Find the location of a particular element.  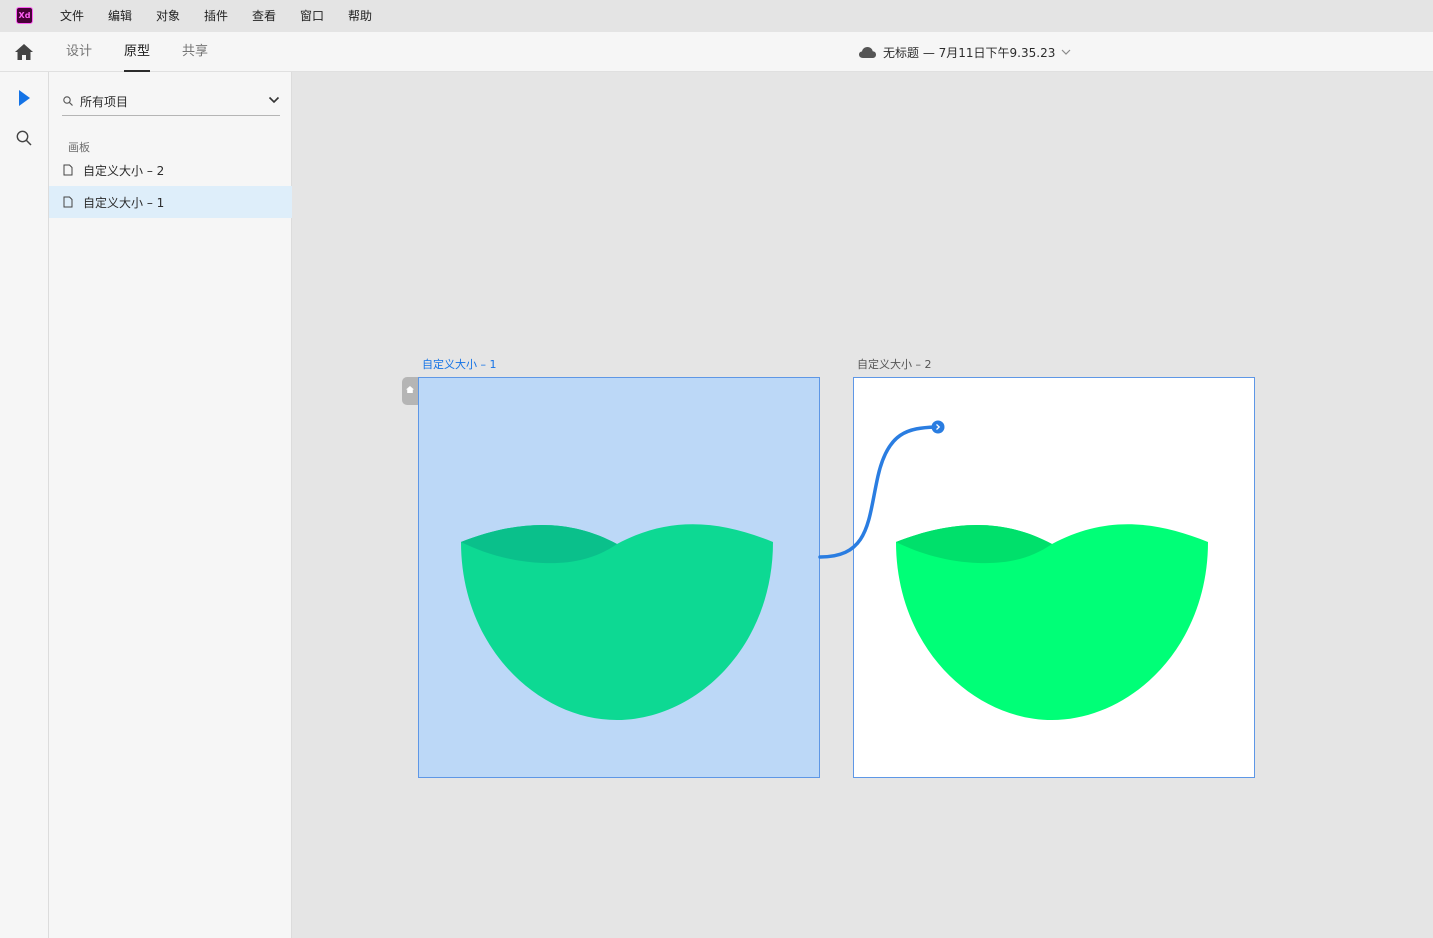

tab-prototype-label: 原型 is located at coordinates (137, 51).